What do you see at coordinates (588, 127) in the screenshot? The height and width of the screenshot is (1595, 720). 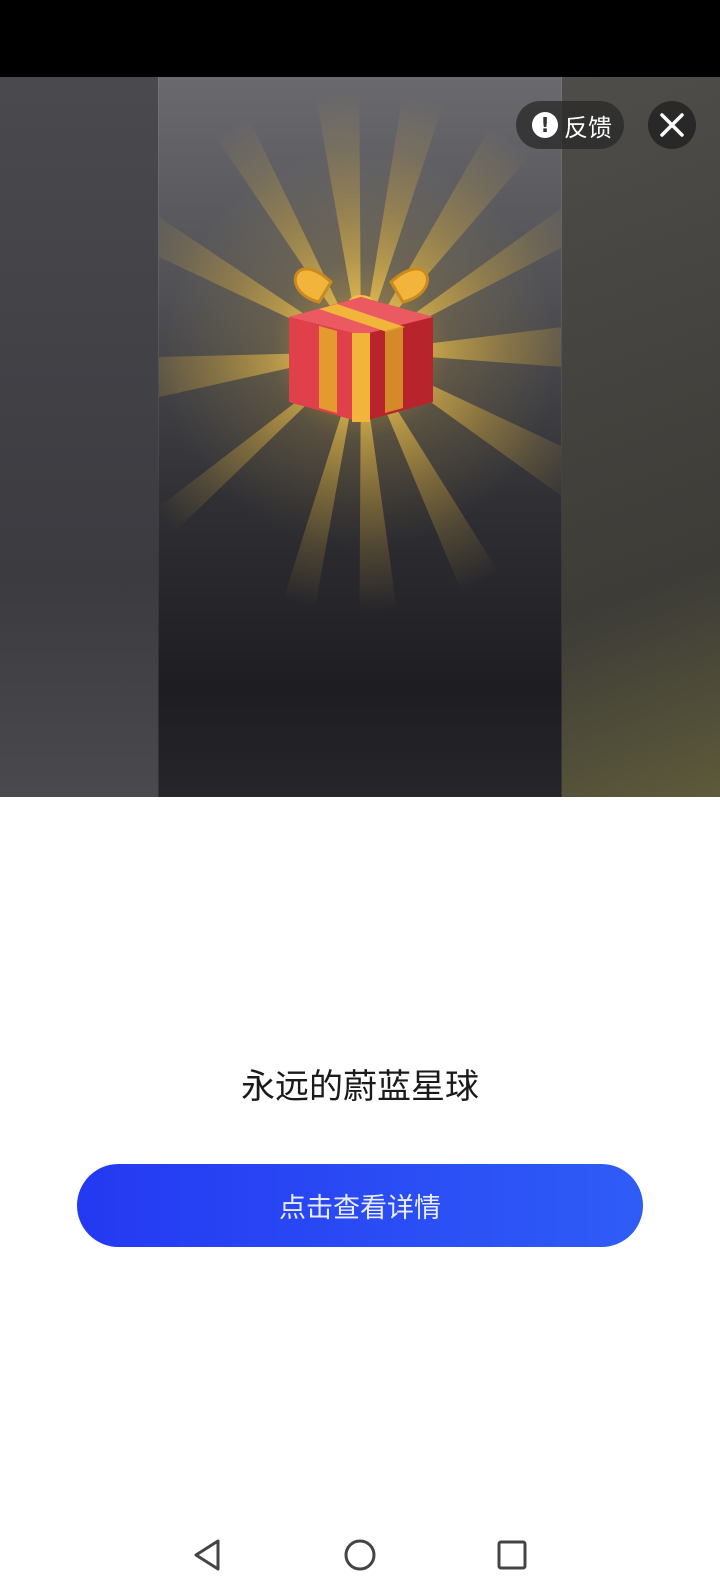 I see `feedback-label: 反馈` at bounding box center [588, 127].